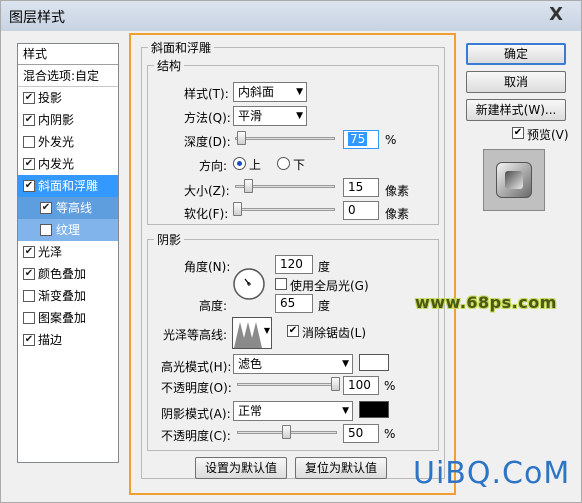 The height and width of the screenshot is (503, 582). Describe the element at coordinates (516, 54) in the screenshot. I see `ok-button: 确定` at that location.